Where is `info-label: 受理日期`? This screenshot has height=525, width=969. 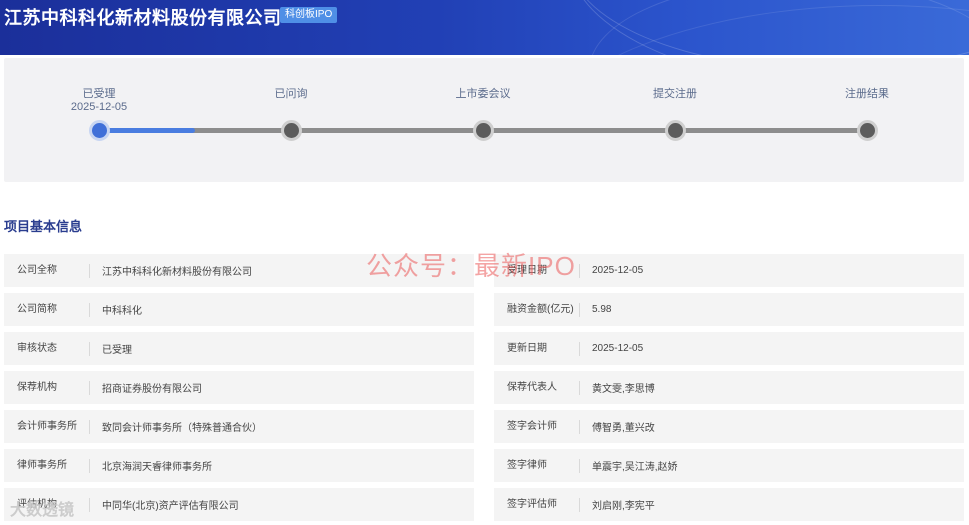
info-label: 受理日期 is located at coordinates (537, 270).